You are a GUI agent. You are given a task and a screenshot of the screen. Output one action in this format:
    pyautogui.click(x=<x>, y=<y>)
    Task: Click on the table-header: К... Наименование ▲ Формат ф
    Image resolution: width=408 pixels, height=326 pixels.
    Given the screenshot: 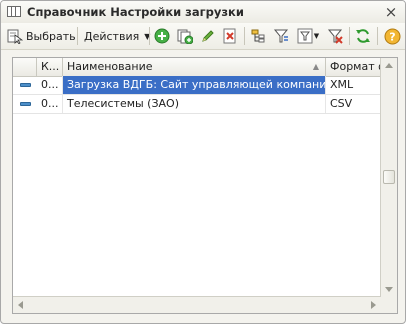 What is the action you would take?
    pyautogui.click(x=199, y=67)
    